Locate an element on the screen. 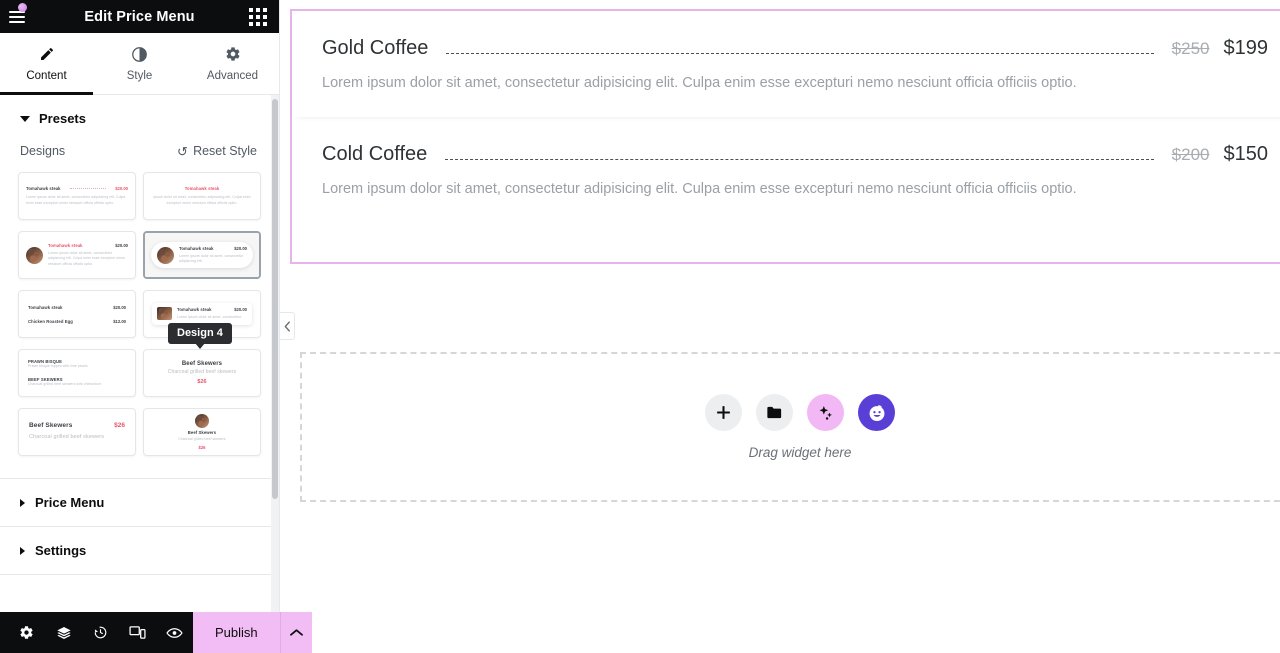  page-title: Edit Price Menu is located at coordinates (139, 16).